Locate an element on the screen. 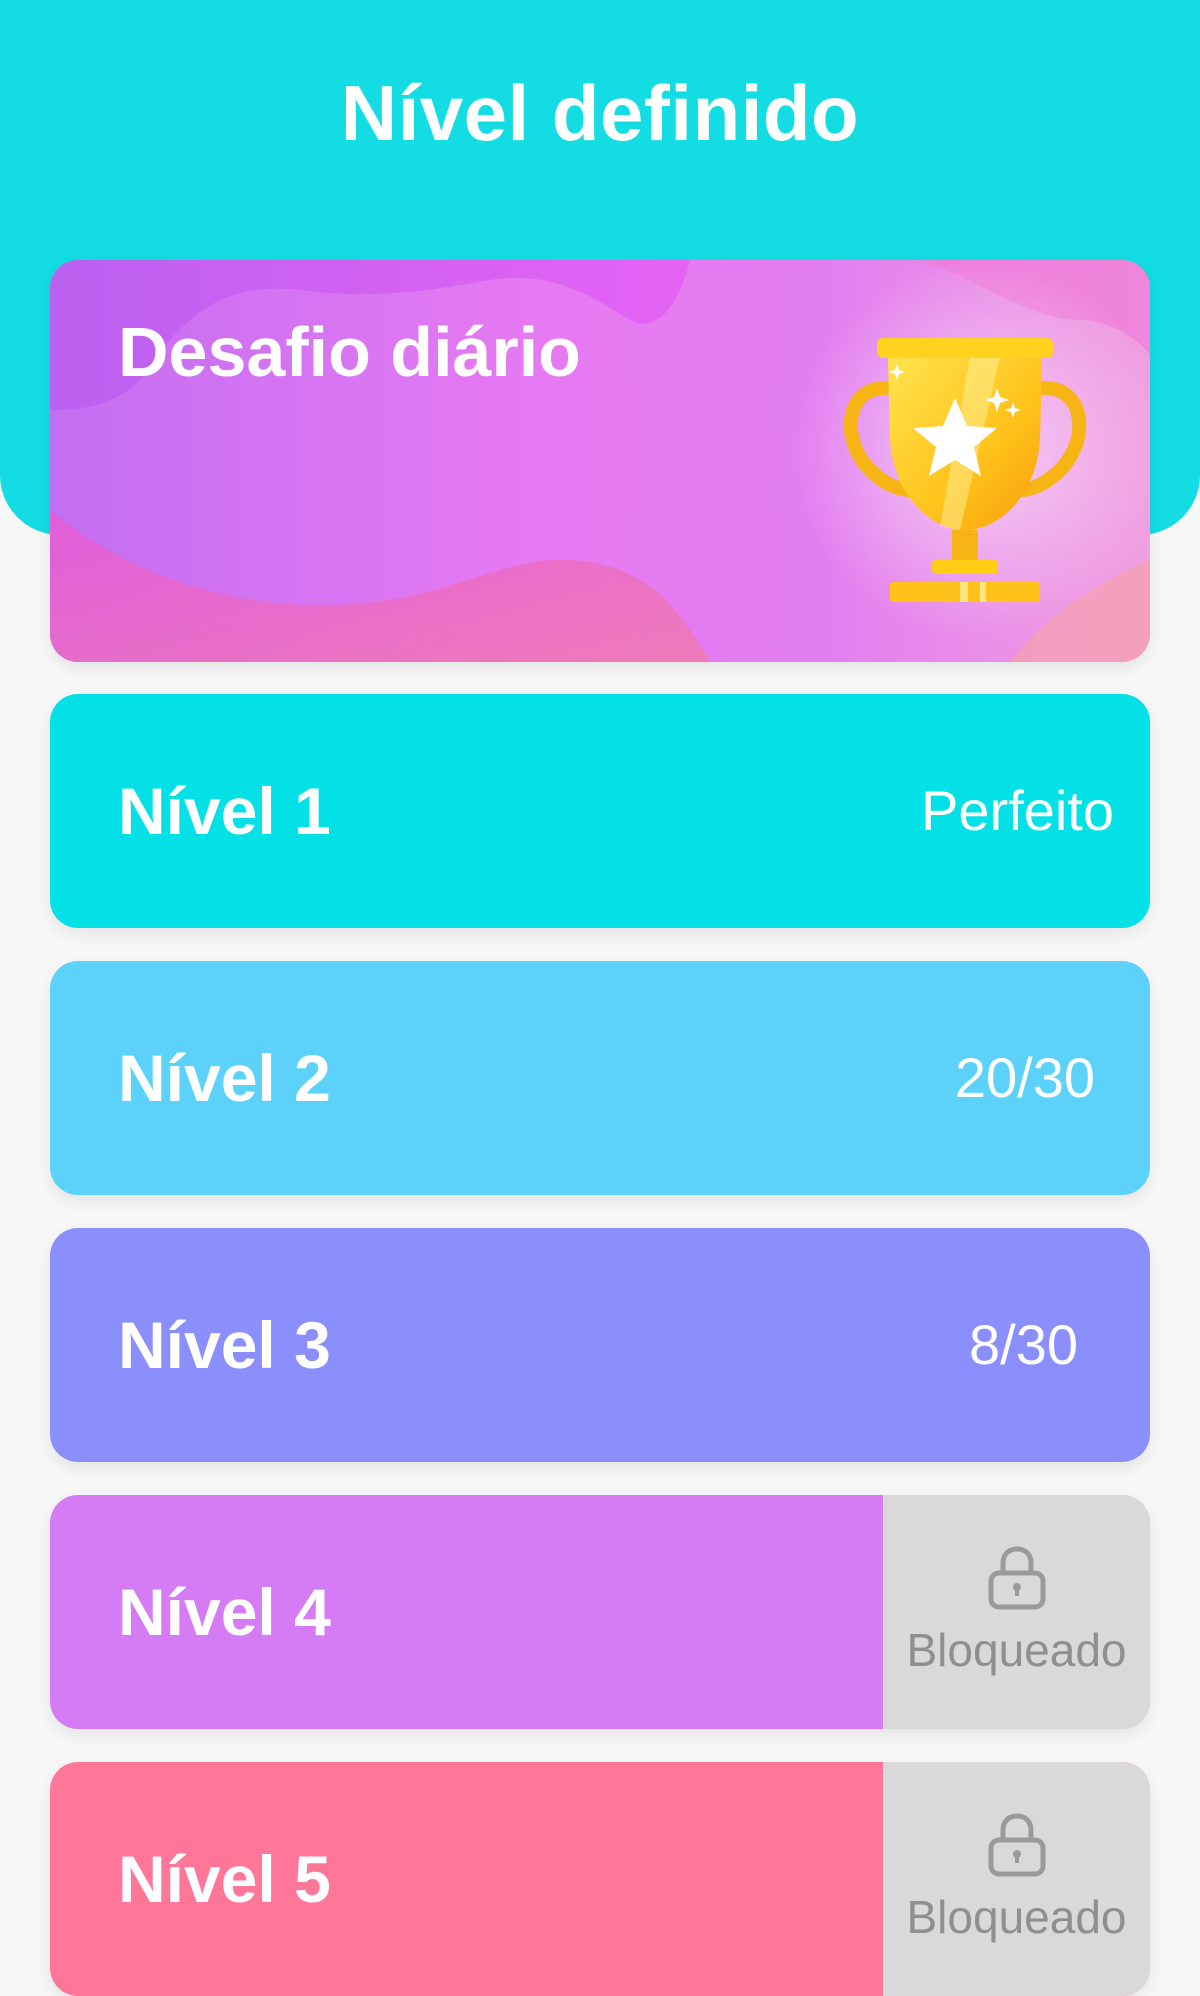 This screenshot has height=1996, width=1200. level-2-card: Nível 2 20/30 is located at coordinates (600, 1078).